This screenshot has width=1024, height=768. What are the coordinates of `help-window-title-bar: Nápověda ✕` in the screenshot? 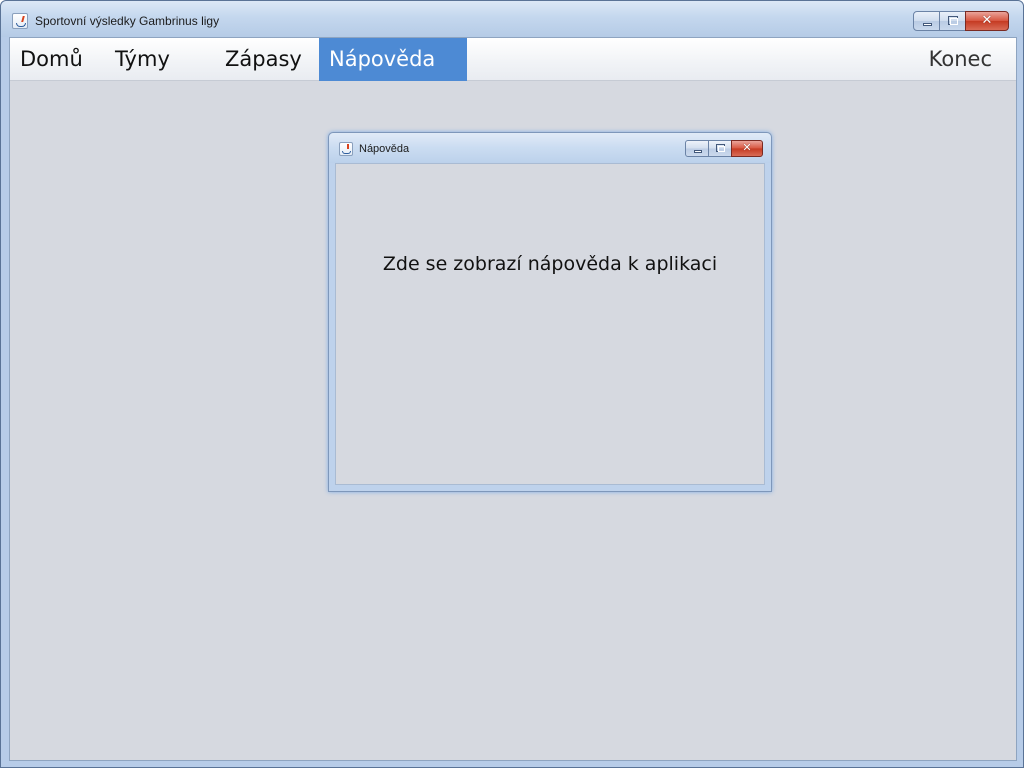 It's located at (550, 148).